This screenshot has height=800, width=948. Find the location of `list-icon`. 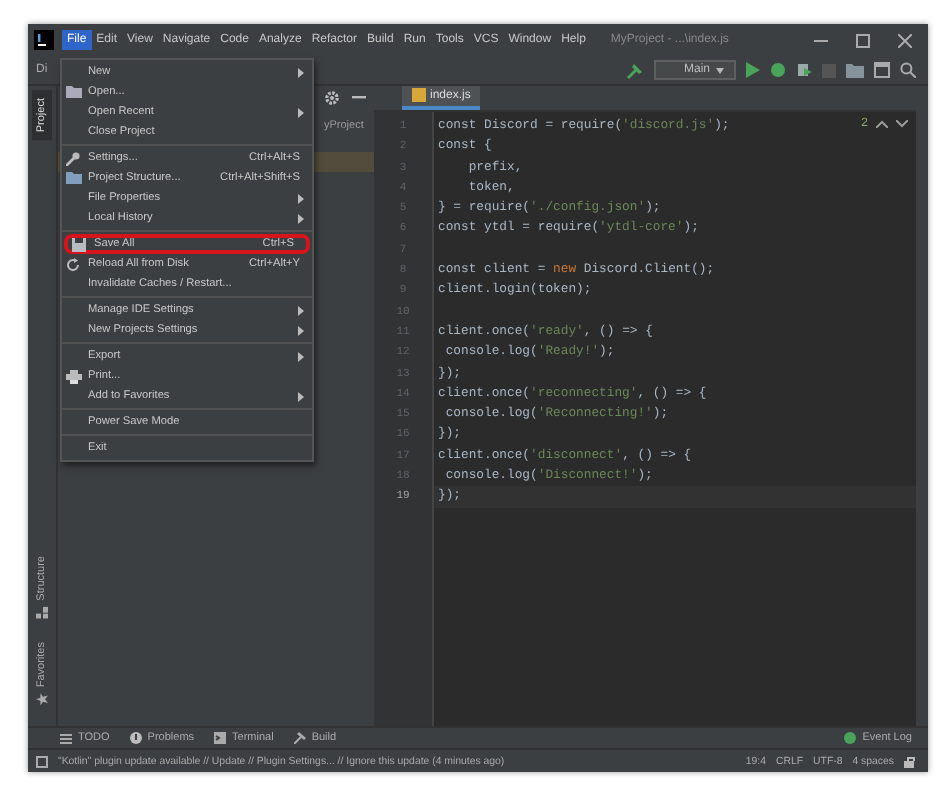

list-icon is located at coordinates (66, 738).